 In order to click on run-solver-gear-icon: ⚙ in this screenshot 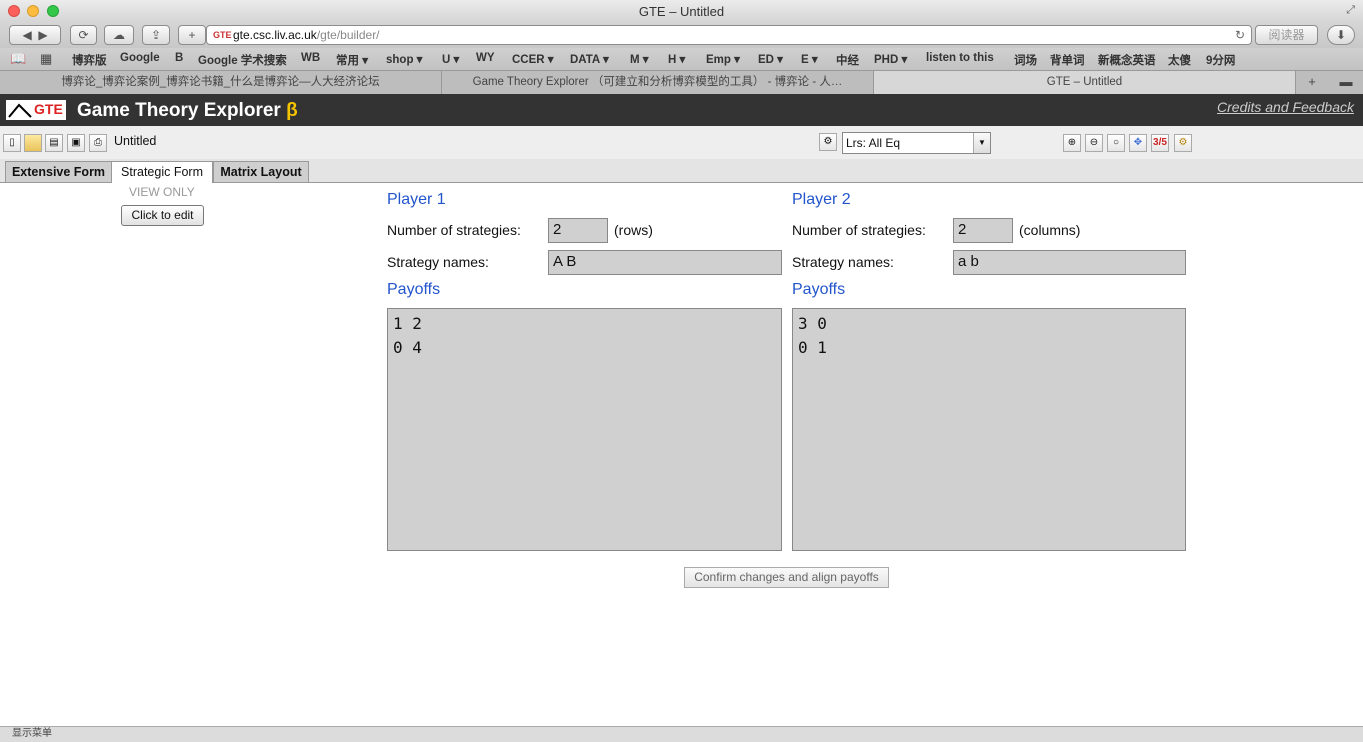, I will do `click(828, 142)`.